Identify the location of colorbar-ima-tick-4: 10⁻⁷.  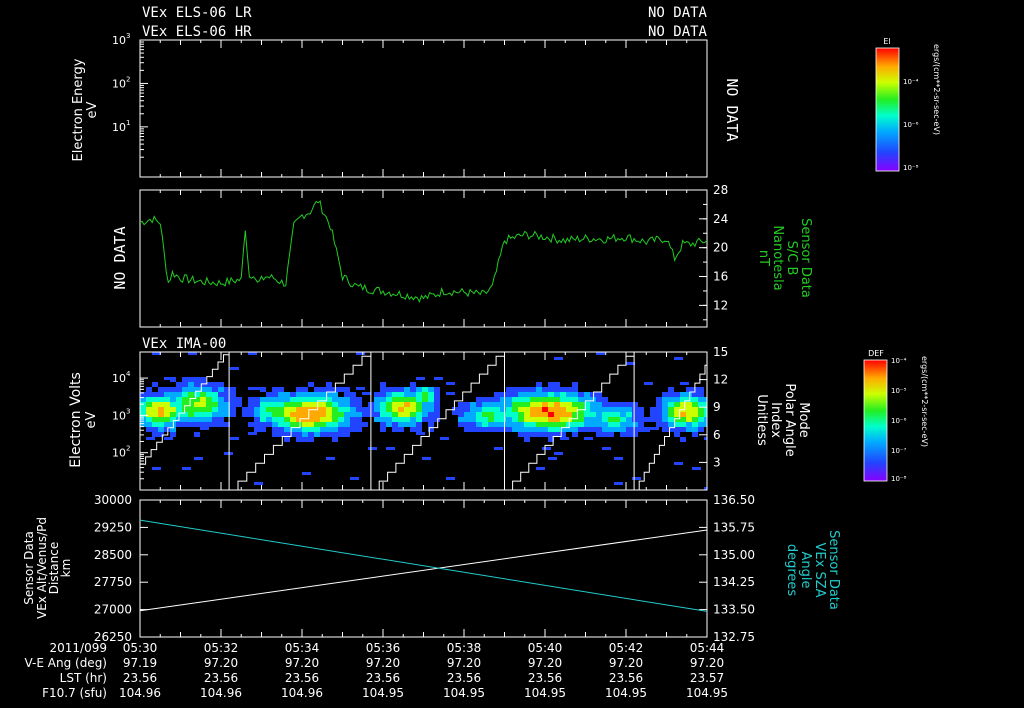
(899, 451).